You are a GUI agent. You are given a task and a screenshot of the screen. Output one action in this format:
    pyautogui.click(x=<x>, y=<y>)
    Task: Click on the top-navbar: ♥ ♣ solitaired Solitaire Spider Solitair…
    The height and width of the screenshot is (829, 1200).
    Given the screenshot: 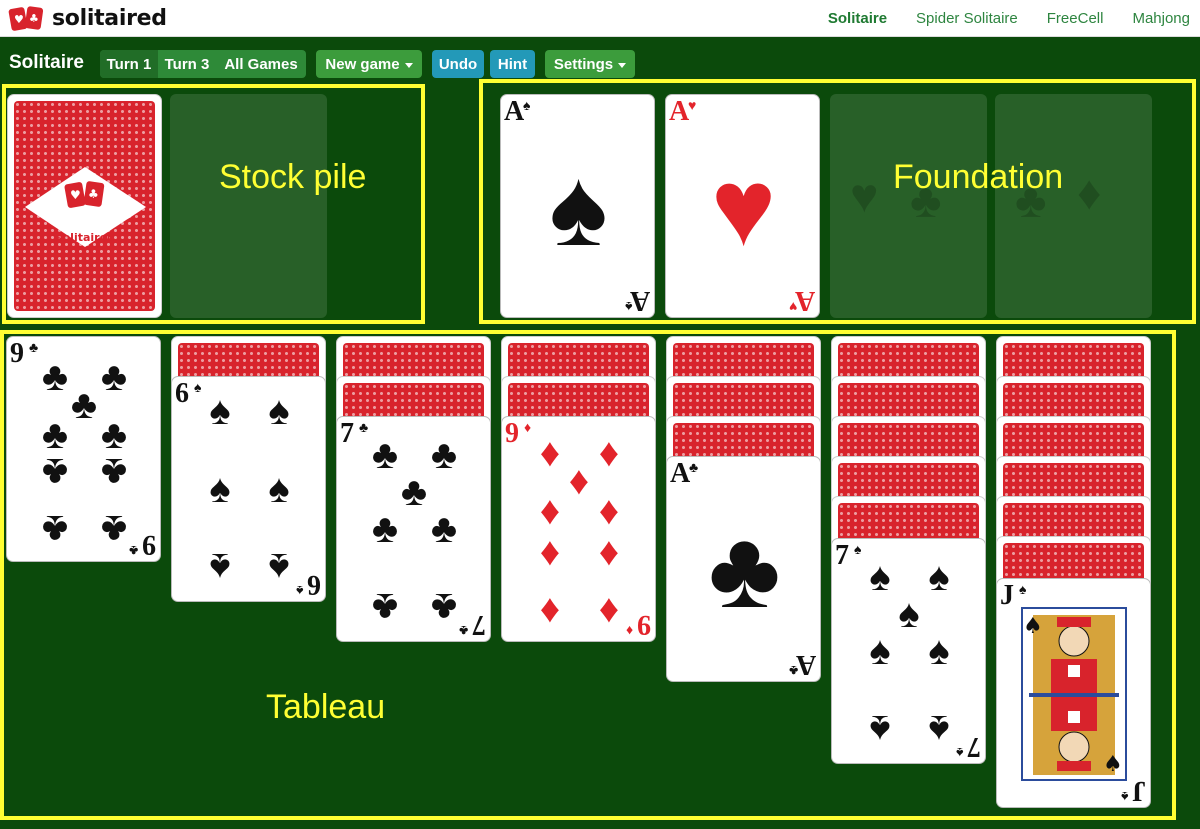 What is the action you would take?
    pyautogui.click(x=600, y=18)
    